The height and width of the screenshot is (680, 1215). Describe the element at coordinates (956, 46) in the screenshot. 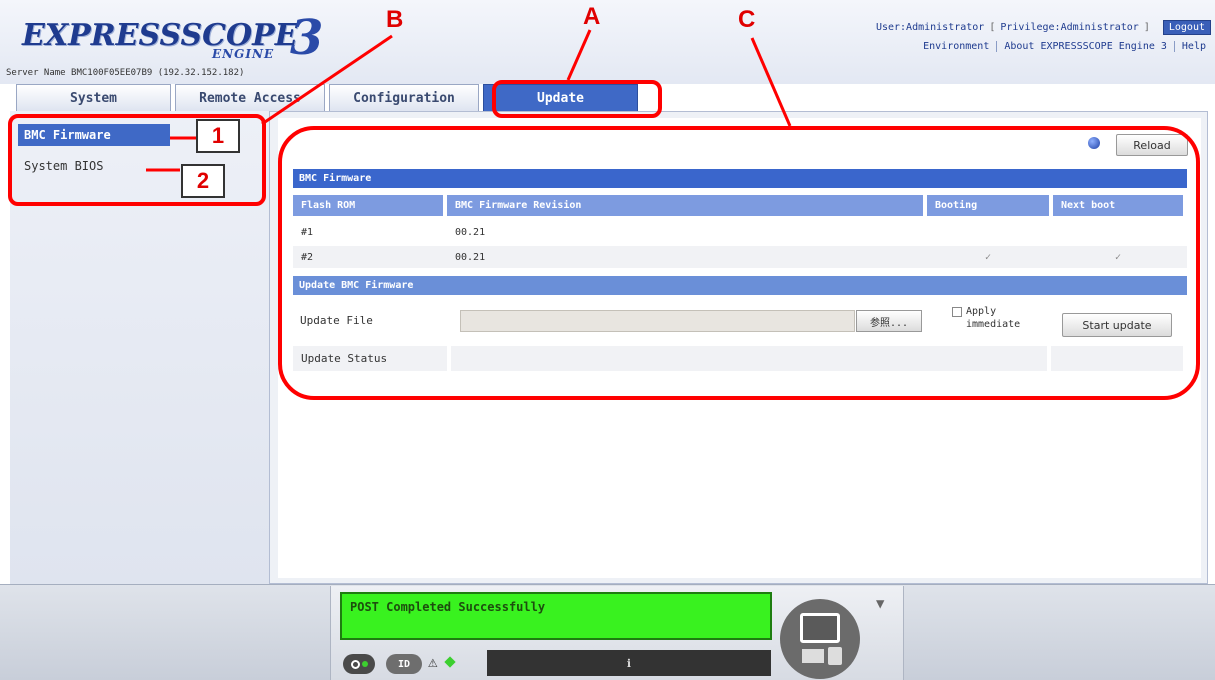

I see `environment-link: Environment` at that location.